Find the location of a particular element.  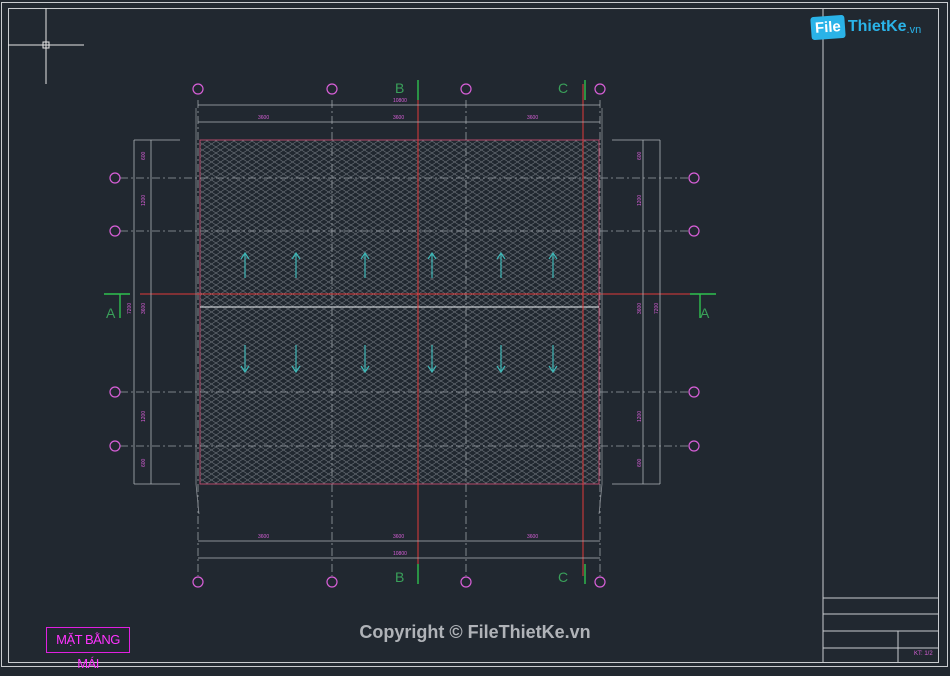

dim-right-4: 1200 is located at coordinates (640, 416).